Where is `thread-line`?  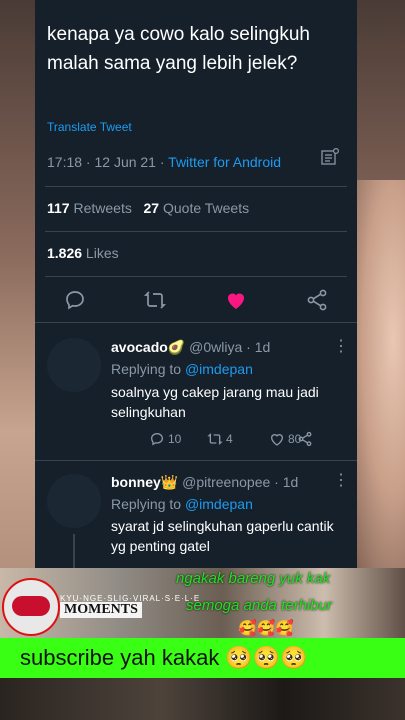 thread-line is located at coordinates (74, 551).